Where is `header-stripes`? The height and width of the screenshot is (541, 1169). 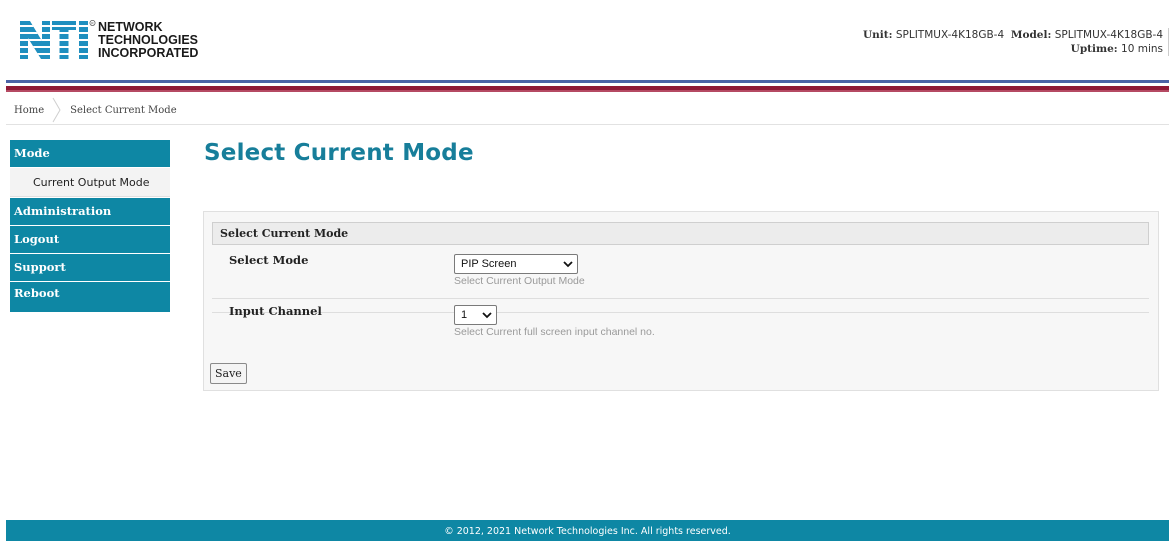 header-stripes is located at coordinates (587, 86).